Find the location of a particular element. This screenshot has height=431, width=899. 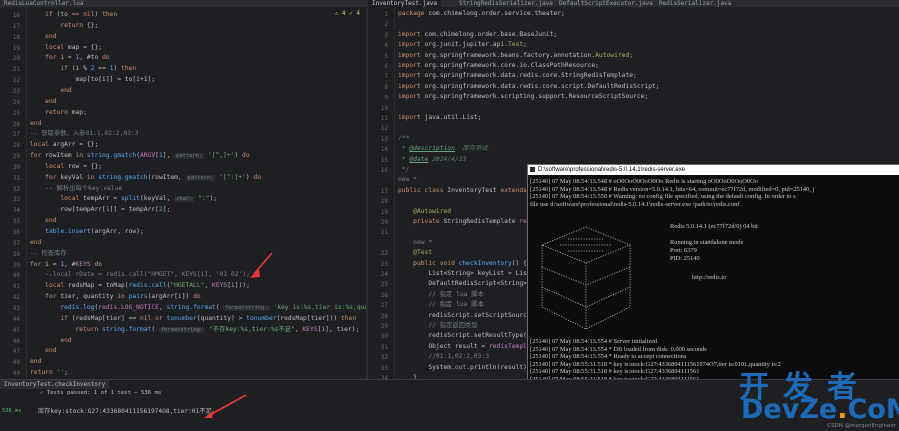

code-line: public void checkInventory() { is located at coordinates (462, 264).